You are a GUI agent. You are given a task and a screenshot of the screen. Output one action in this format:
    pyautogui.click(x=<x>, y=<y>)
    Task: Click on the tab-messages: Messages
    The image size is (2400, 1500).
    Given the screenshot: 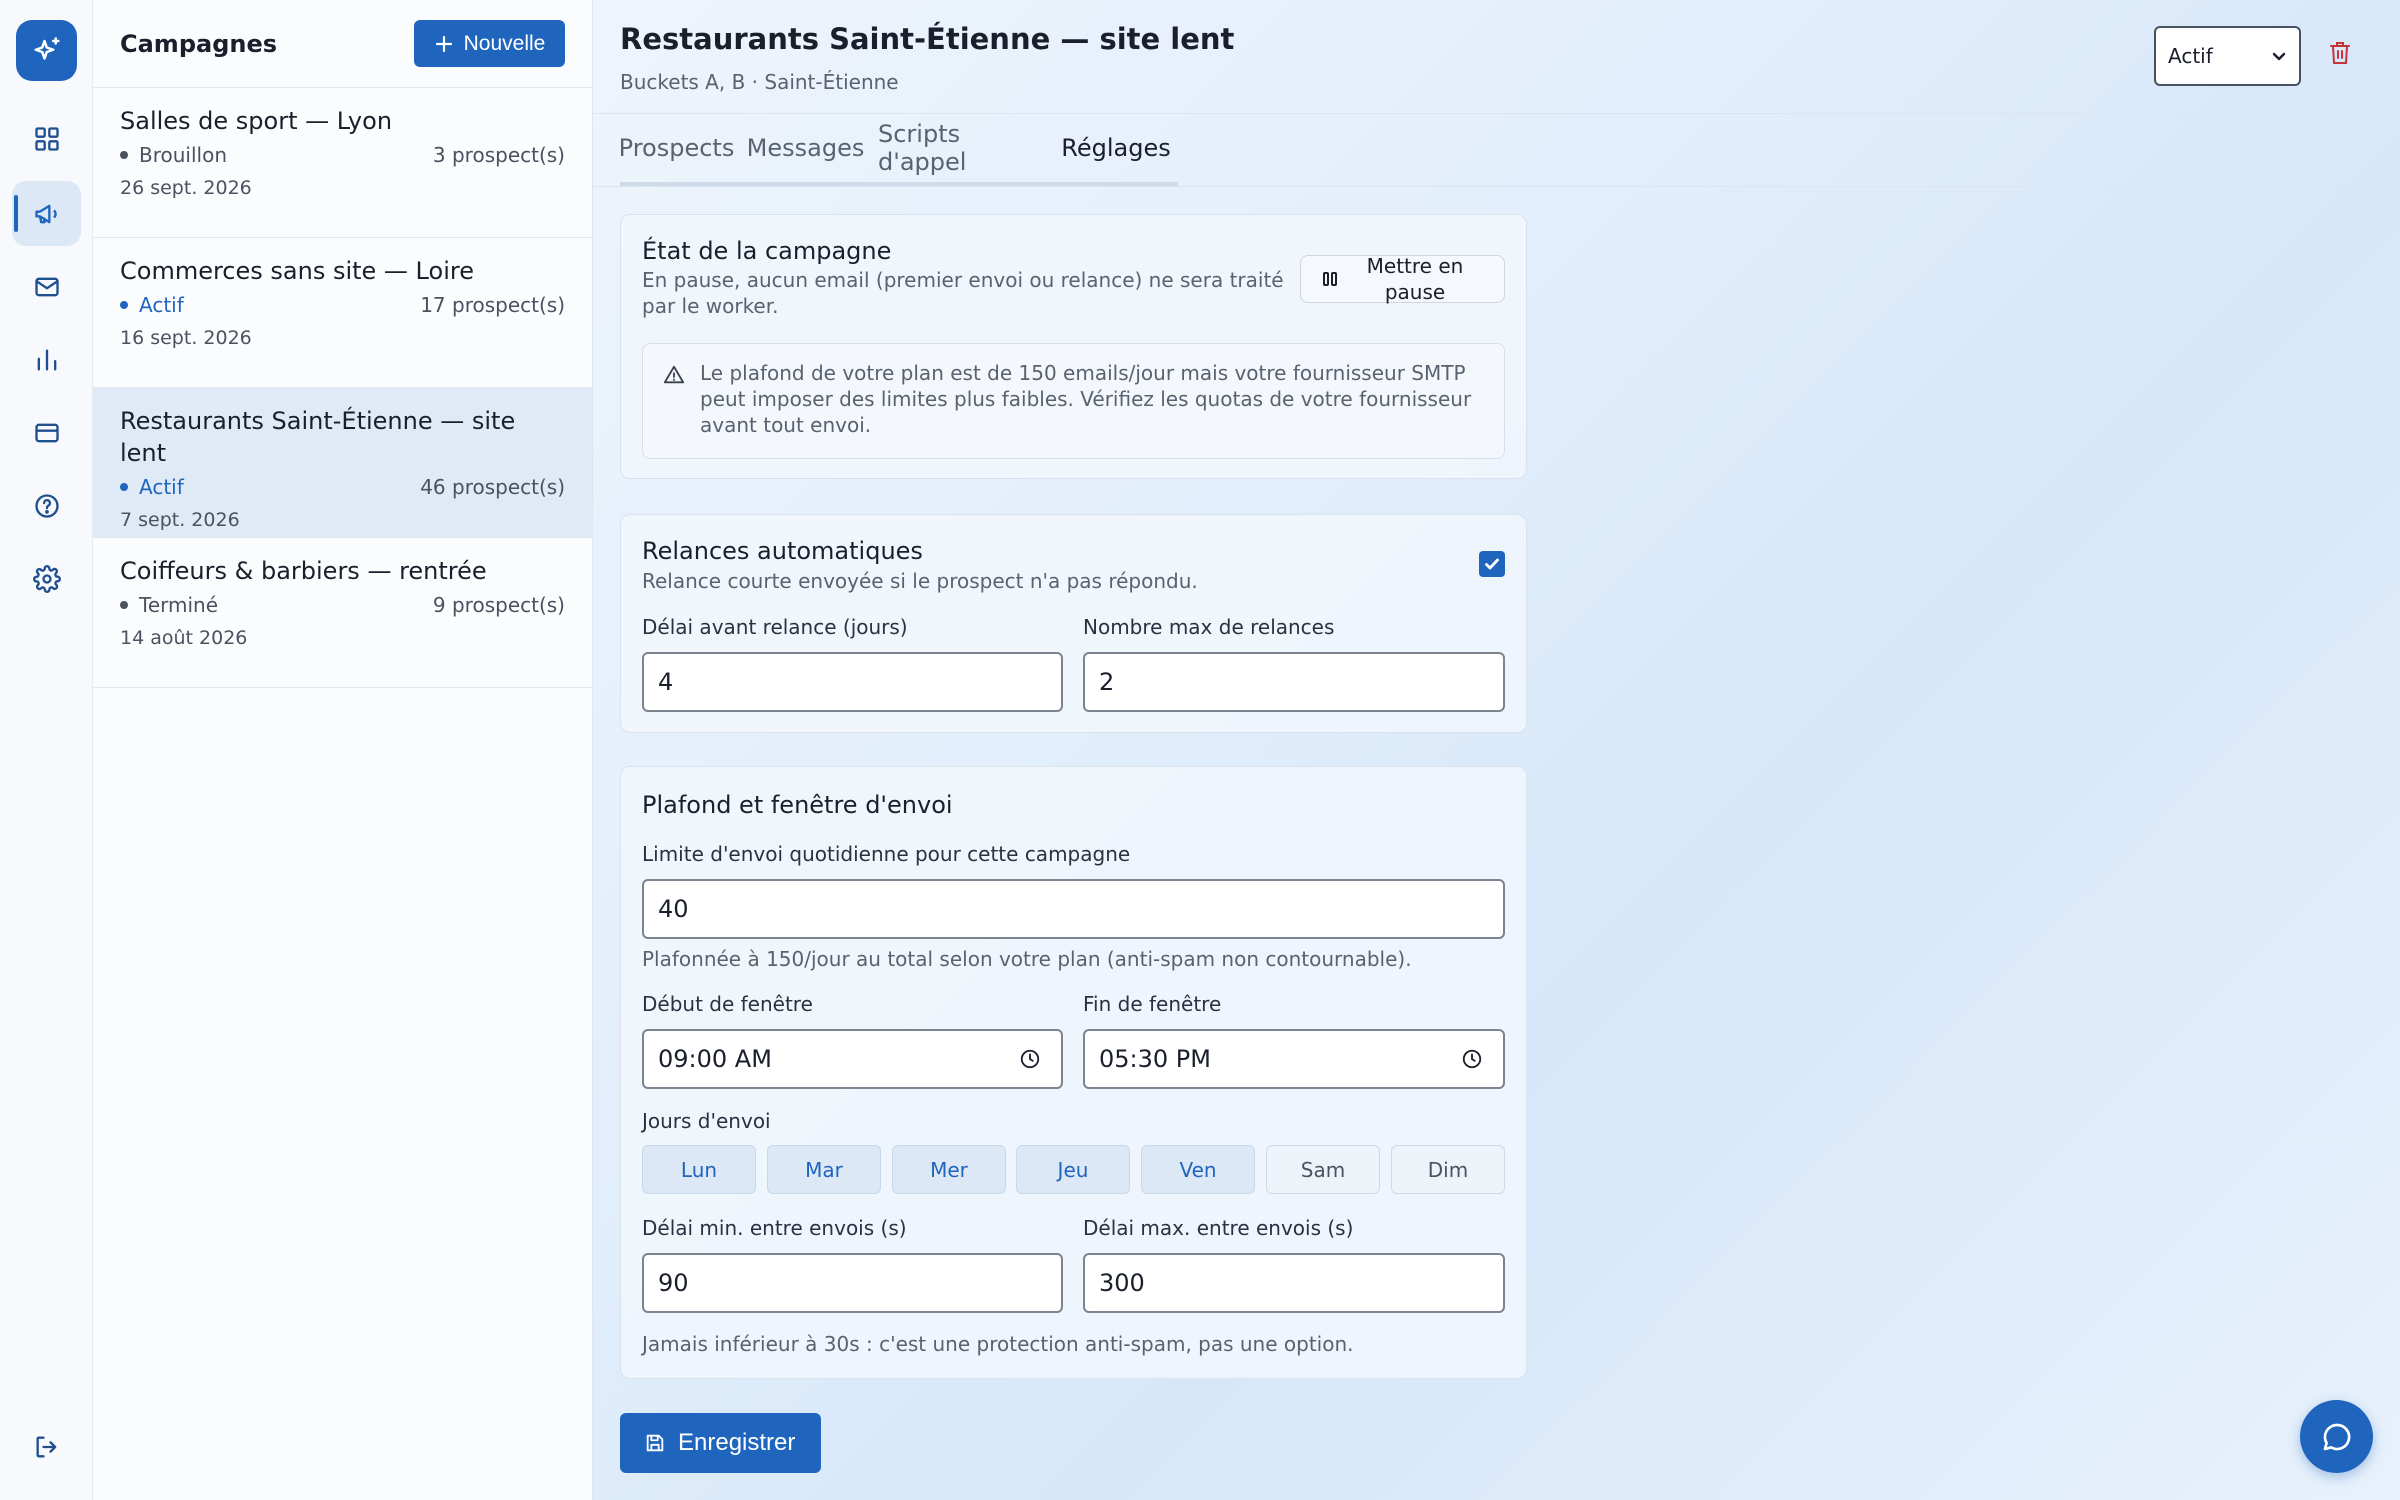 What is the action you would take?
    pyautogui.click(x=805, y=150)
    